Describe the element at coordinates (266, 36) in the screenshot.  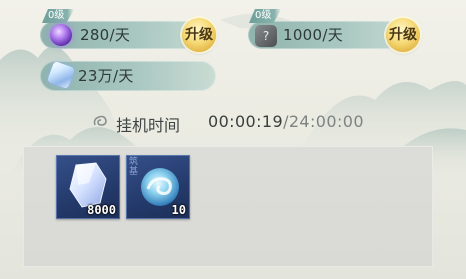
I see `stone-question-icon: ?` at that location.